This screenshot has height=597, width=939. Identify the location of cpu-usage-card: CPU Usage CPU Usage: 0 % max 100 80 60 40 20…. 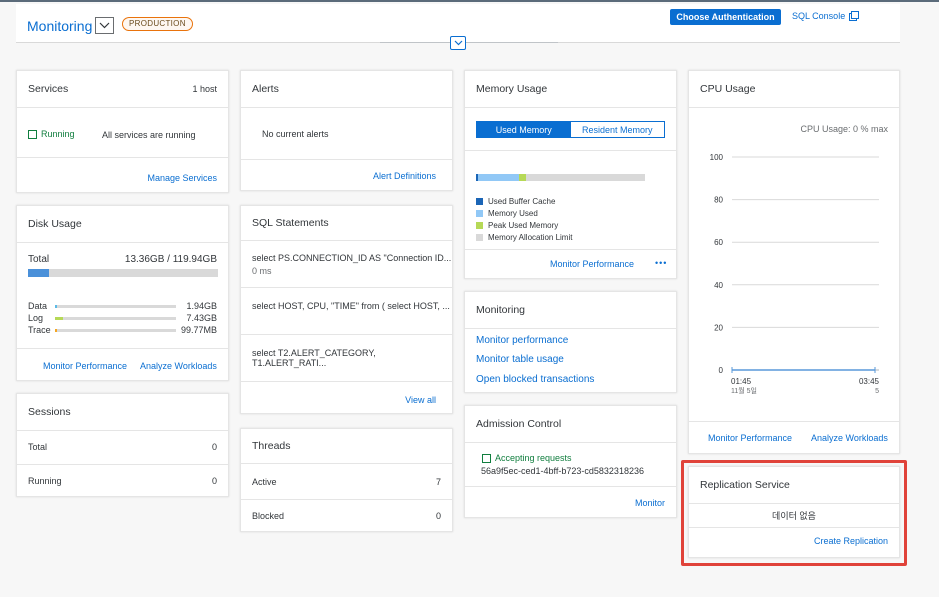
(794, 262).